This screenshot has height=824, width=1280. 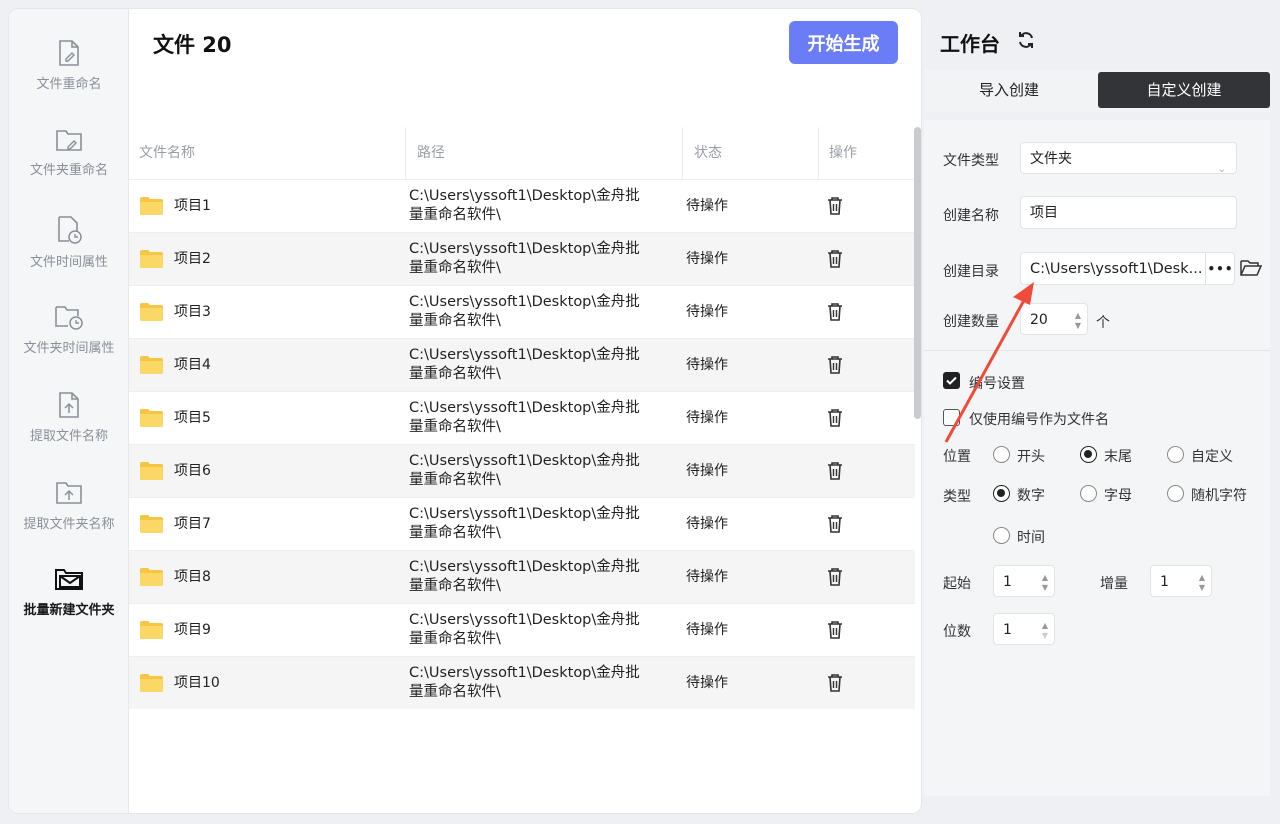 What do you see at coordinates (1001, 535) in the screenshot?
I see `type-radio-time` at bounding box center [1001, 535].